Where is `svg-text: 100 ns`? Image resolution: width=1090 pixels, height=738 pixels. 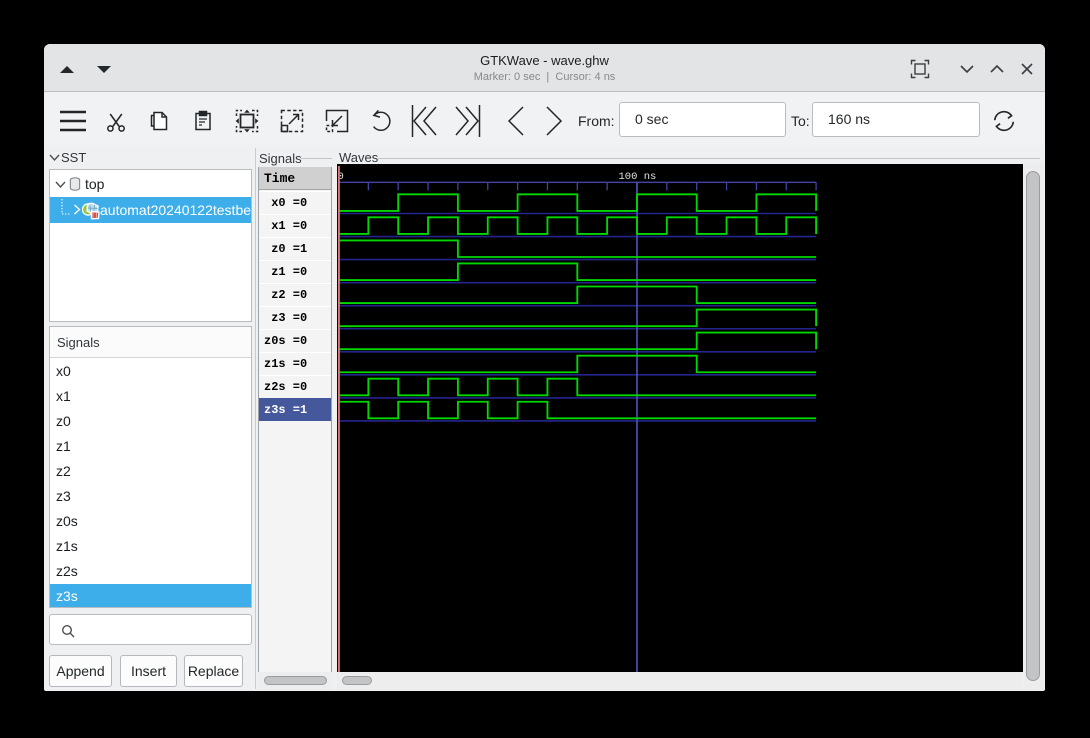
svg-text: 100 ns is located at coordinates (638, 177).